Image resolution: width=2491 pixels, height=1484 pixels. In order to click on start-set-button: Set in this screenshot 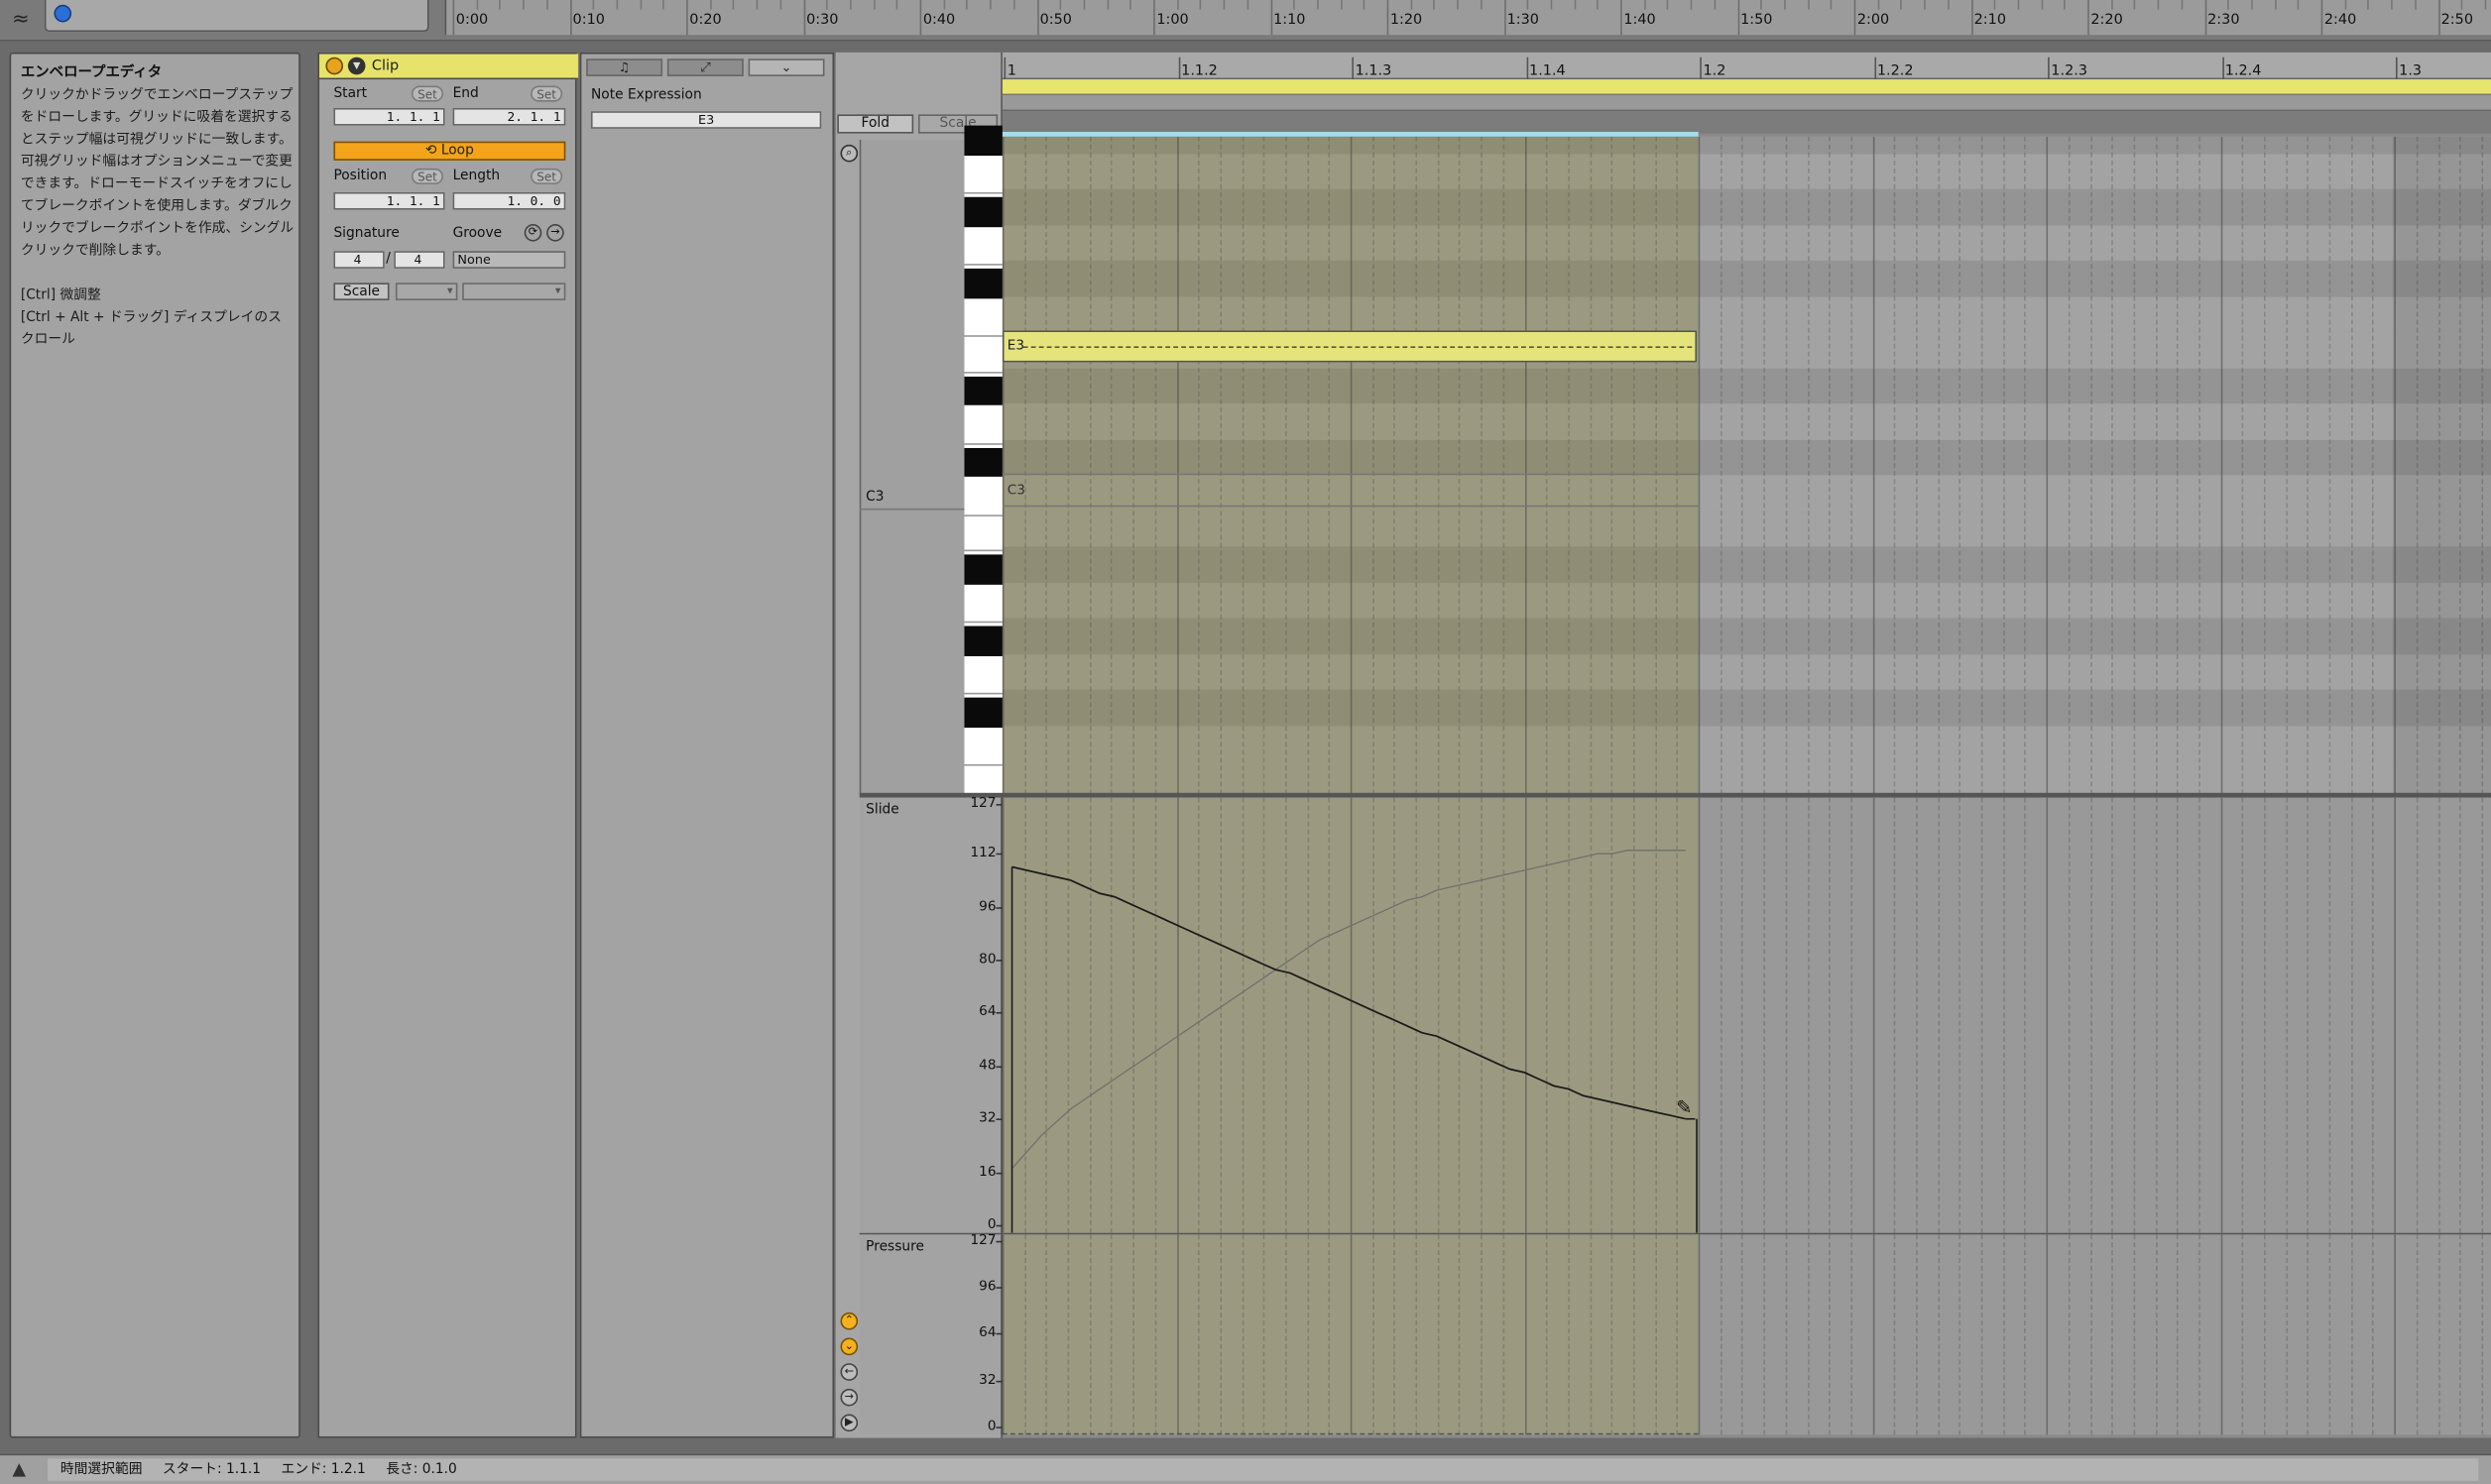, I will do `click(427, 93)`.